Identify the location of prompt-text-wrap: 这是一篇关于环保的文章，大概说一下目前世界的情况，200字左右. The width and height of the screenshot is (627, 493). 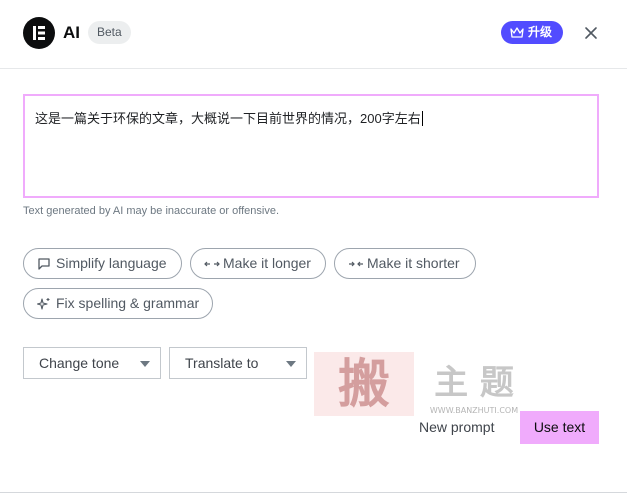
(229, 117).